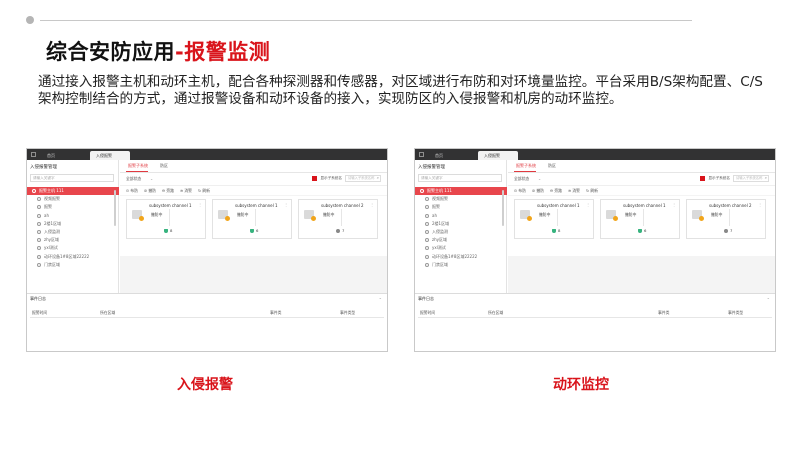 The height and width of the screenshot is (450, 800). Describe the element at coordinates (440, 199) in the screenshot. I see `tree-item-label: 视频报警` at that location.